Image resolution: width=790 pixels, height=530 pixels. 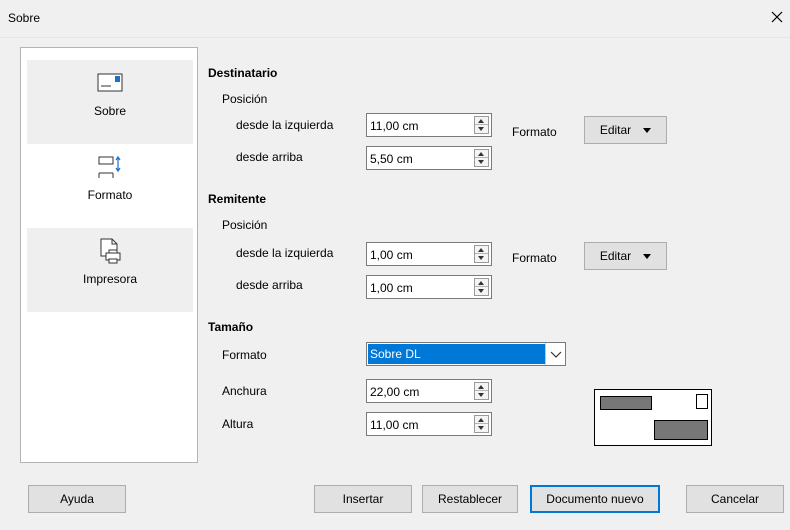 What do you see at coordinates (269, 157) in the screenshot?
I see `recipient-top-label: desde arriba` at bounding box center [269, 157].